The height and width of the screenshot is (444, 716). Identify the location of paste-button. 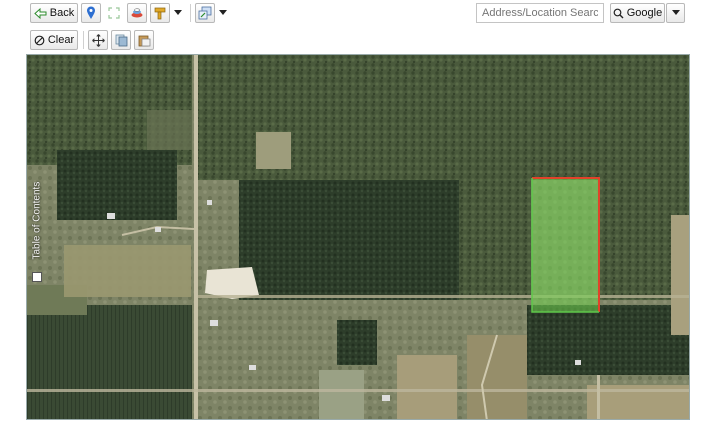
(144, 40).